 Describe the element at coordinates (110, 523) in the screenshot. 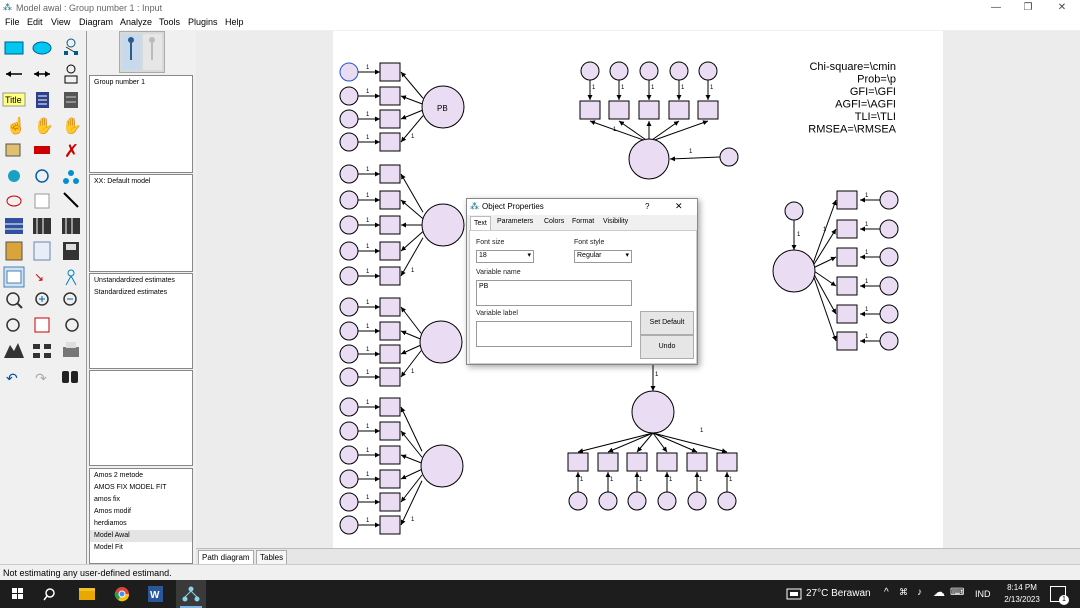

I see `file-item: herdiamos` at that location.